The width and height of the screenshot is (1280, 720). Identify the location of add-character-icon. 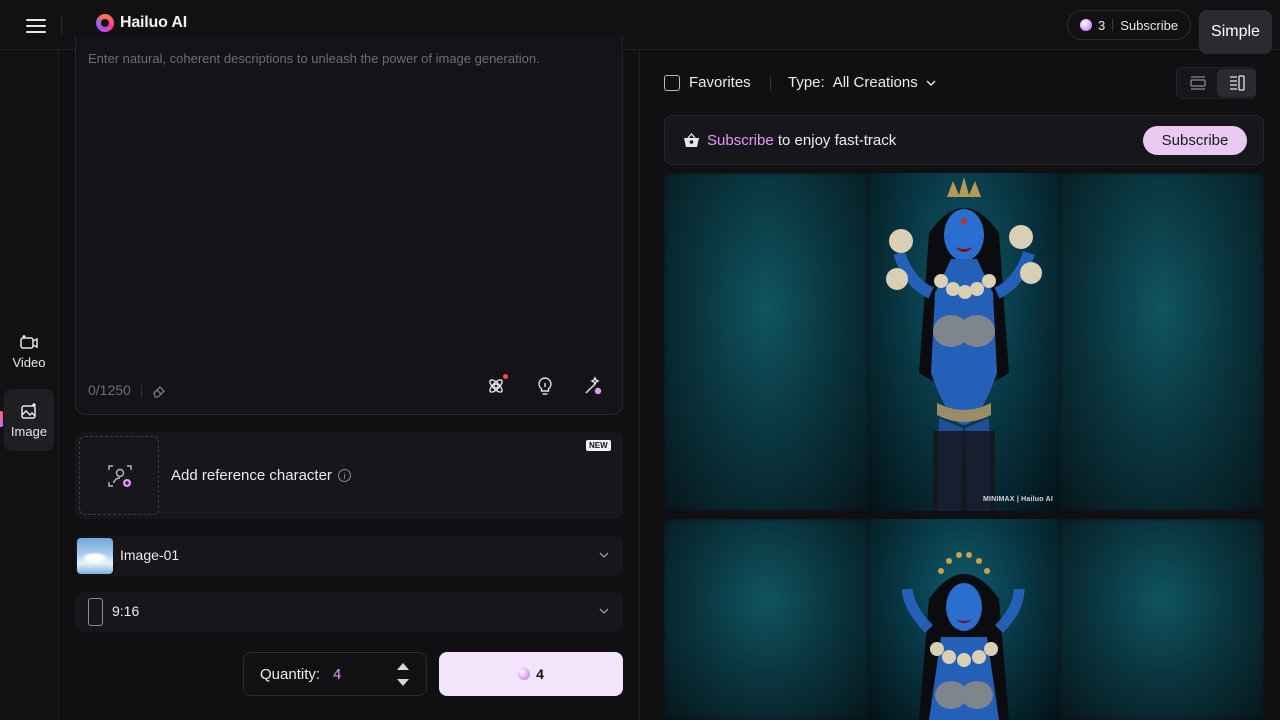
(120, 476).